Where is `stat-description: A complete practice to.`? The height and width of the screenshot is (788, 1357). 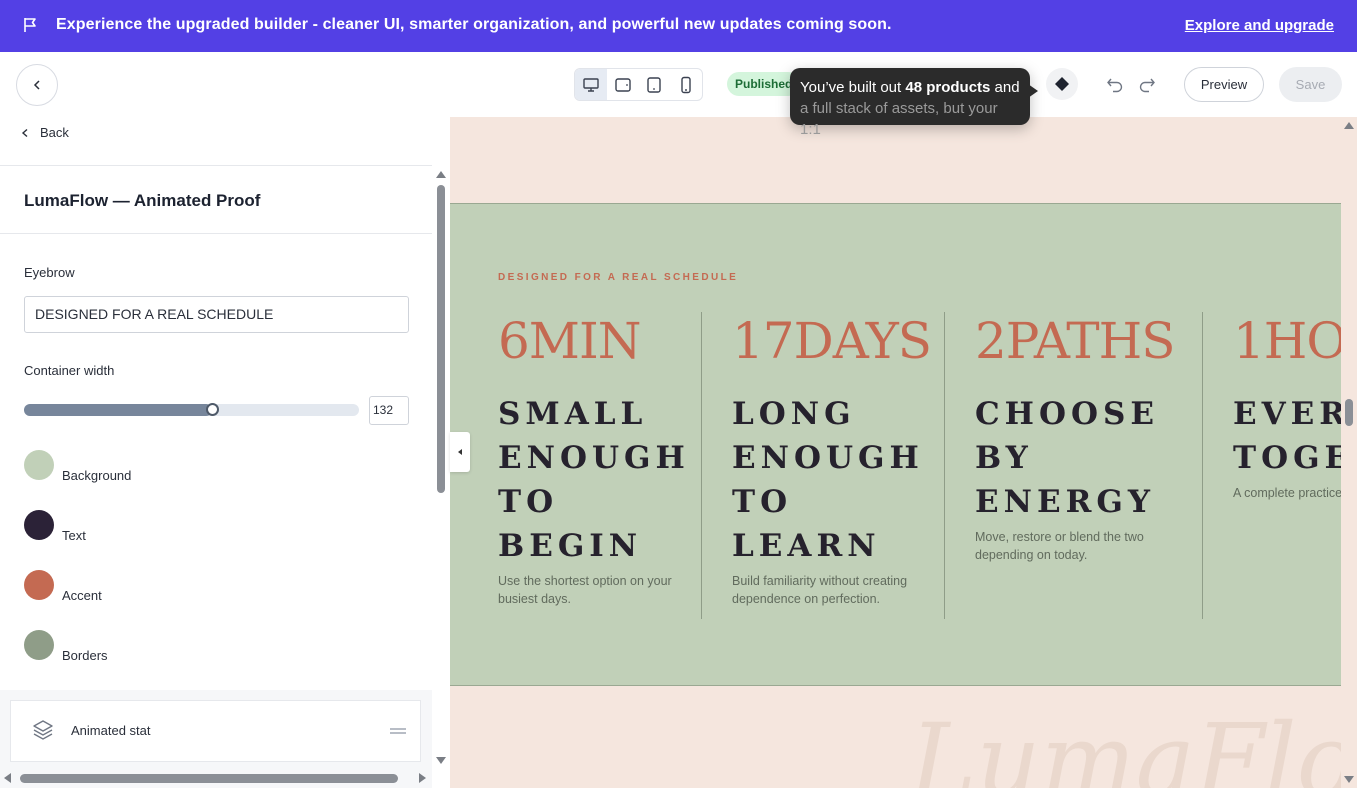 stat-description: A complete practice to. is located at coordinates (1287, 493).